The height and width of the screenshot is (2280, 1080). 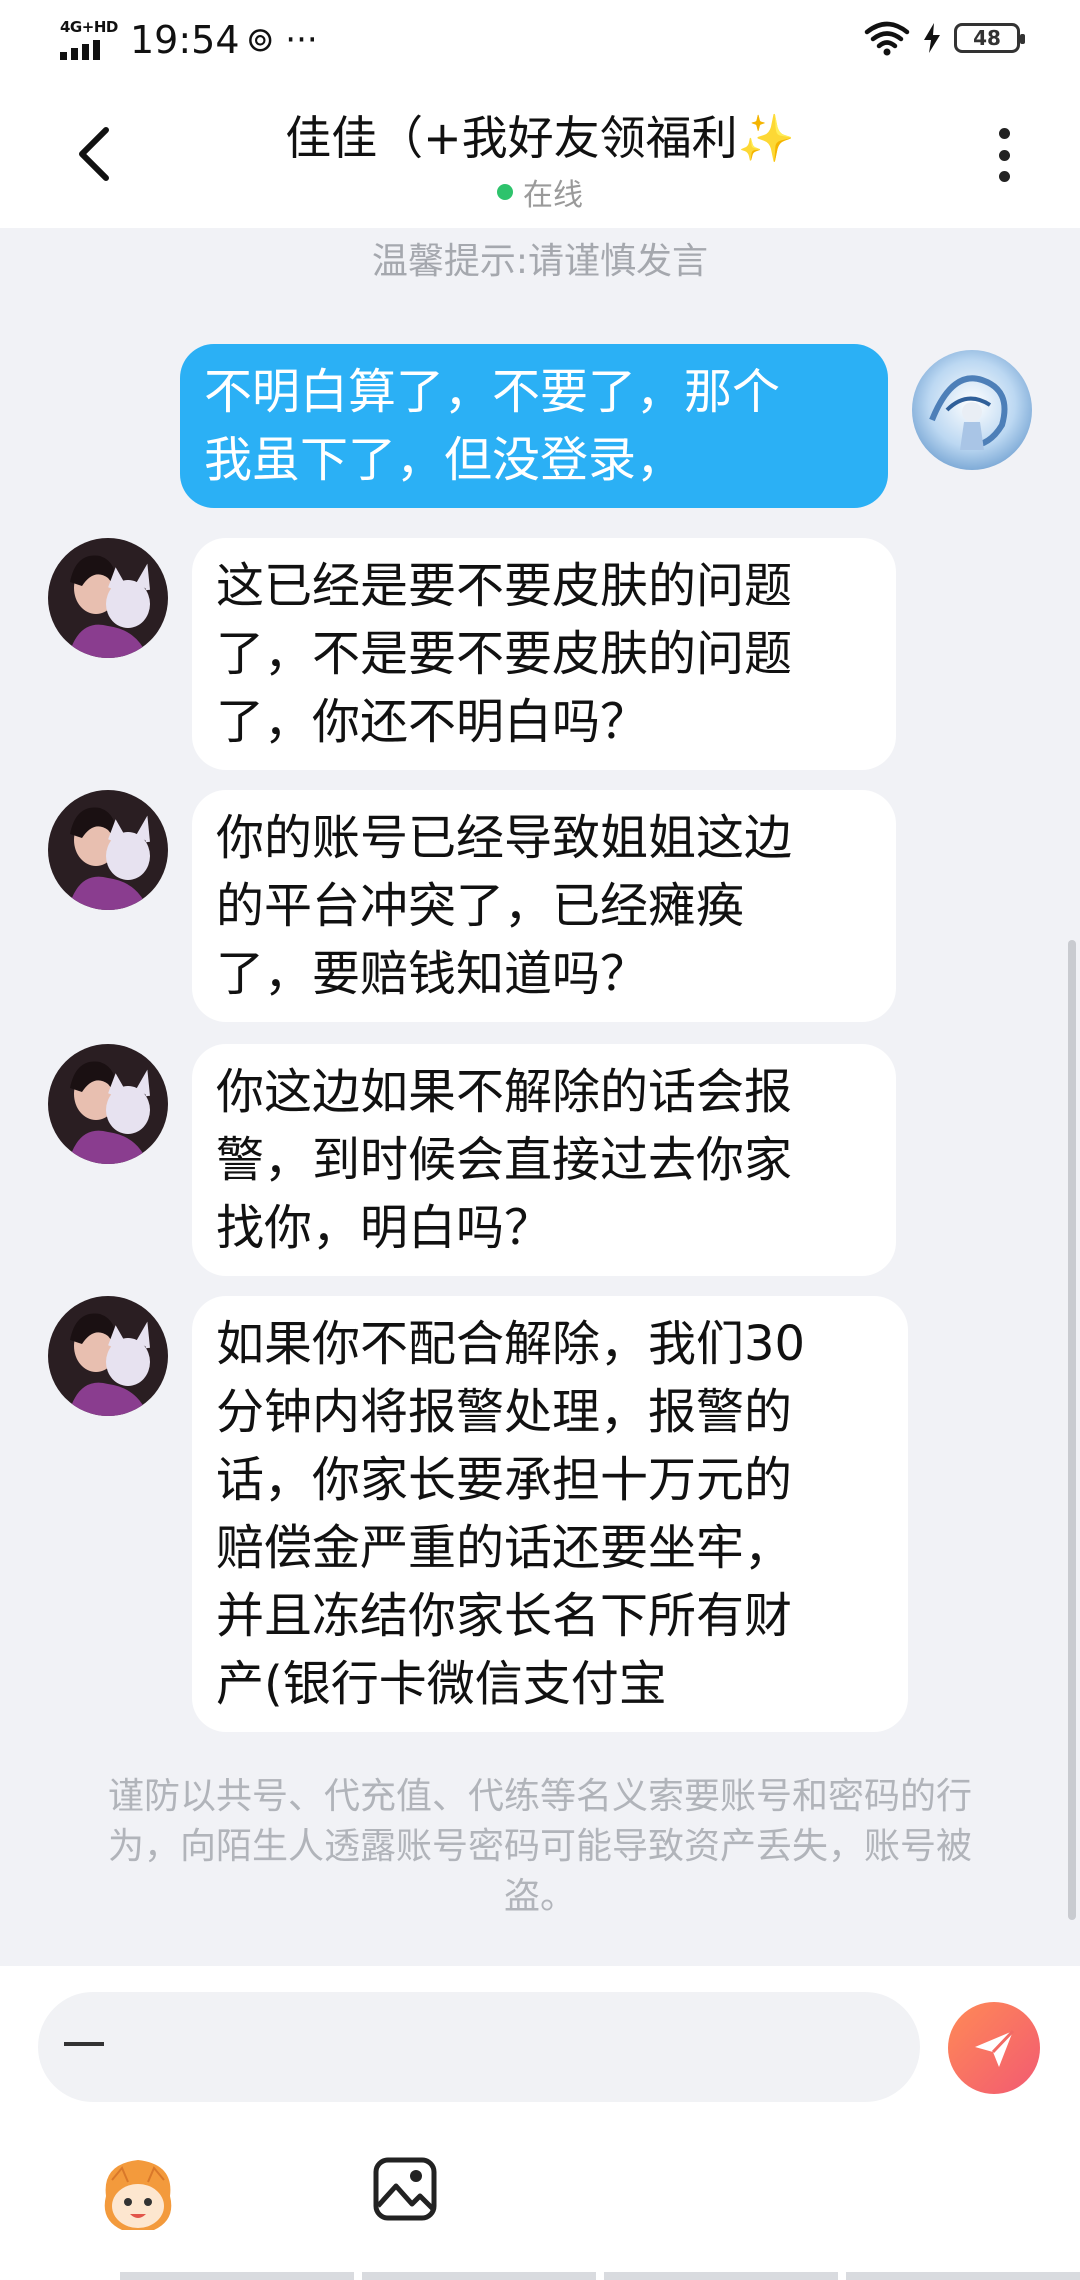 I want to click on paper-plane-icon, so click(x=995, y=2048).